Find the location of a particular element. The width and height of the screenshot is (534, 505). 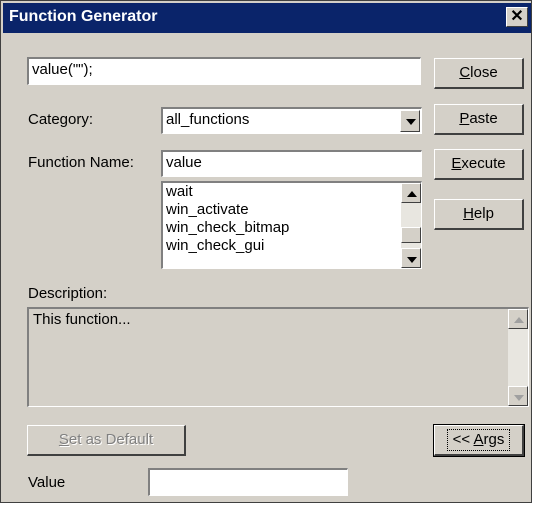

dialog-title: Function Generator is located at coordinates (83, 16).